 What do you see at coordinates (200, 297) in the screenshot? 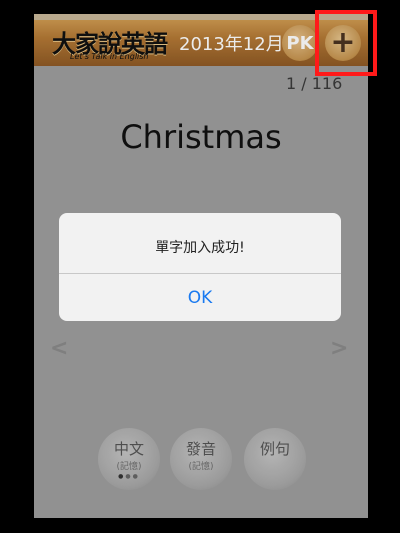
I see `ok-button: OK` at bounding box center [200, 297].